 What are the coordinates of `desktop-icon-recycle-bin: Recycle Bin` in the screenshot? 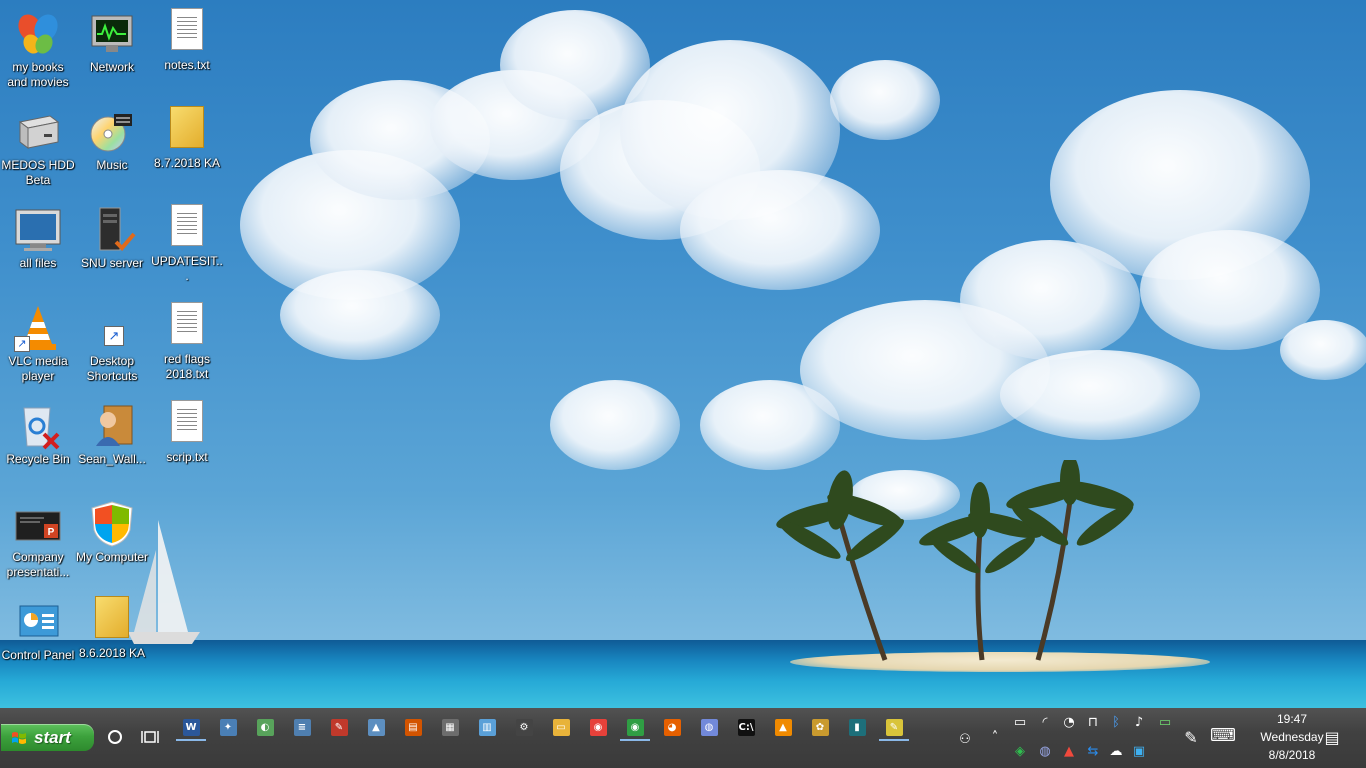 It's located at (38, 441).